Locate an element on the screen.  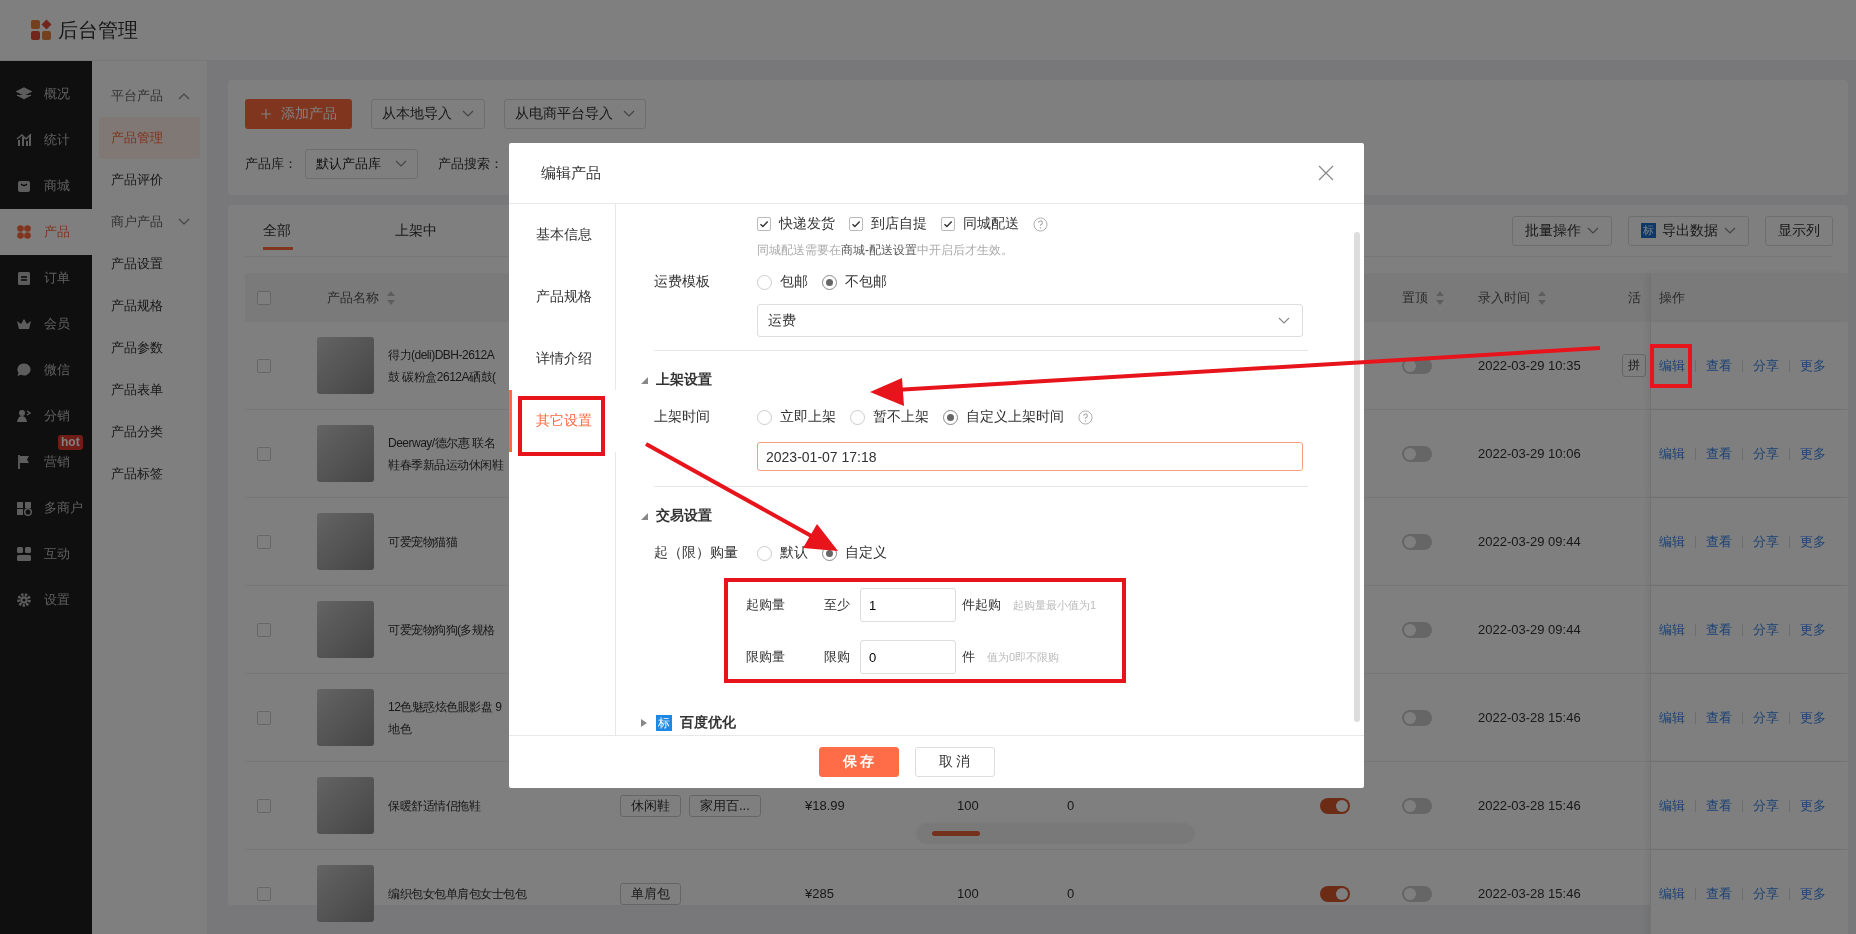
nav-item: 微信 is located at coordinates (46, 370).